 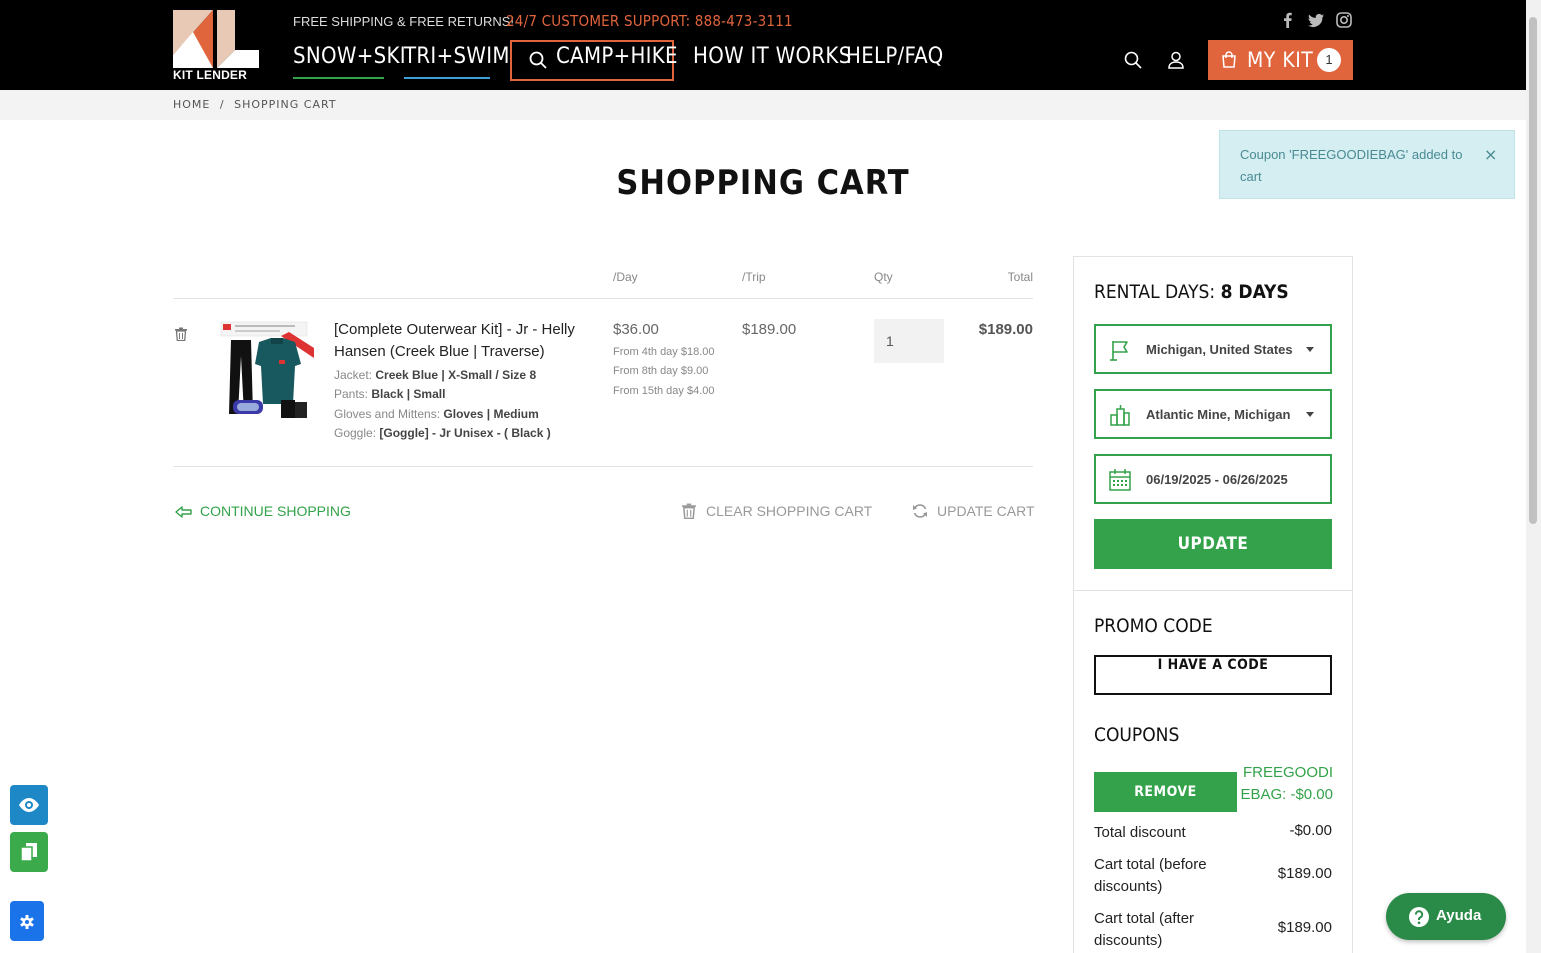 What do you see at coordinates (1217, 479) in the screenshot?
I see `date-range-value: 06/19/2025 - 06/26/2025` at bounding box center [1217, 479].